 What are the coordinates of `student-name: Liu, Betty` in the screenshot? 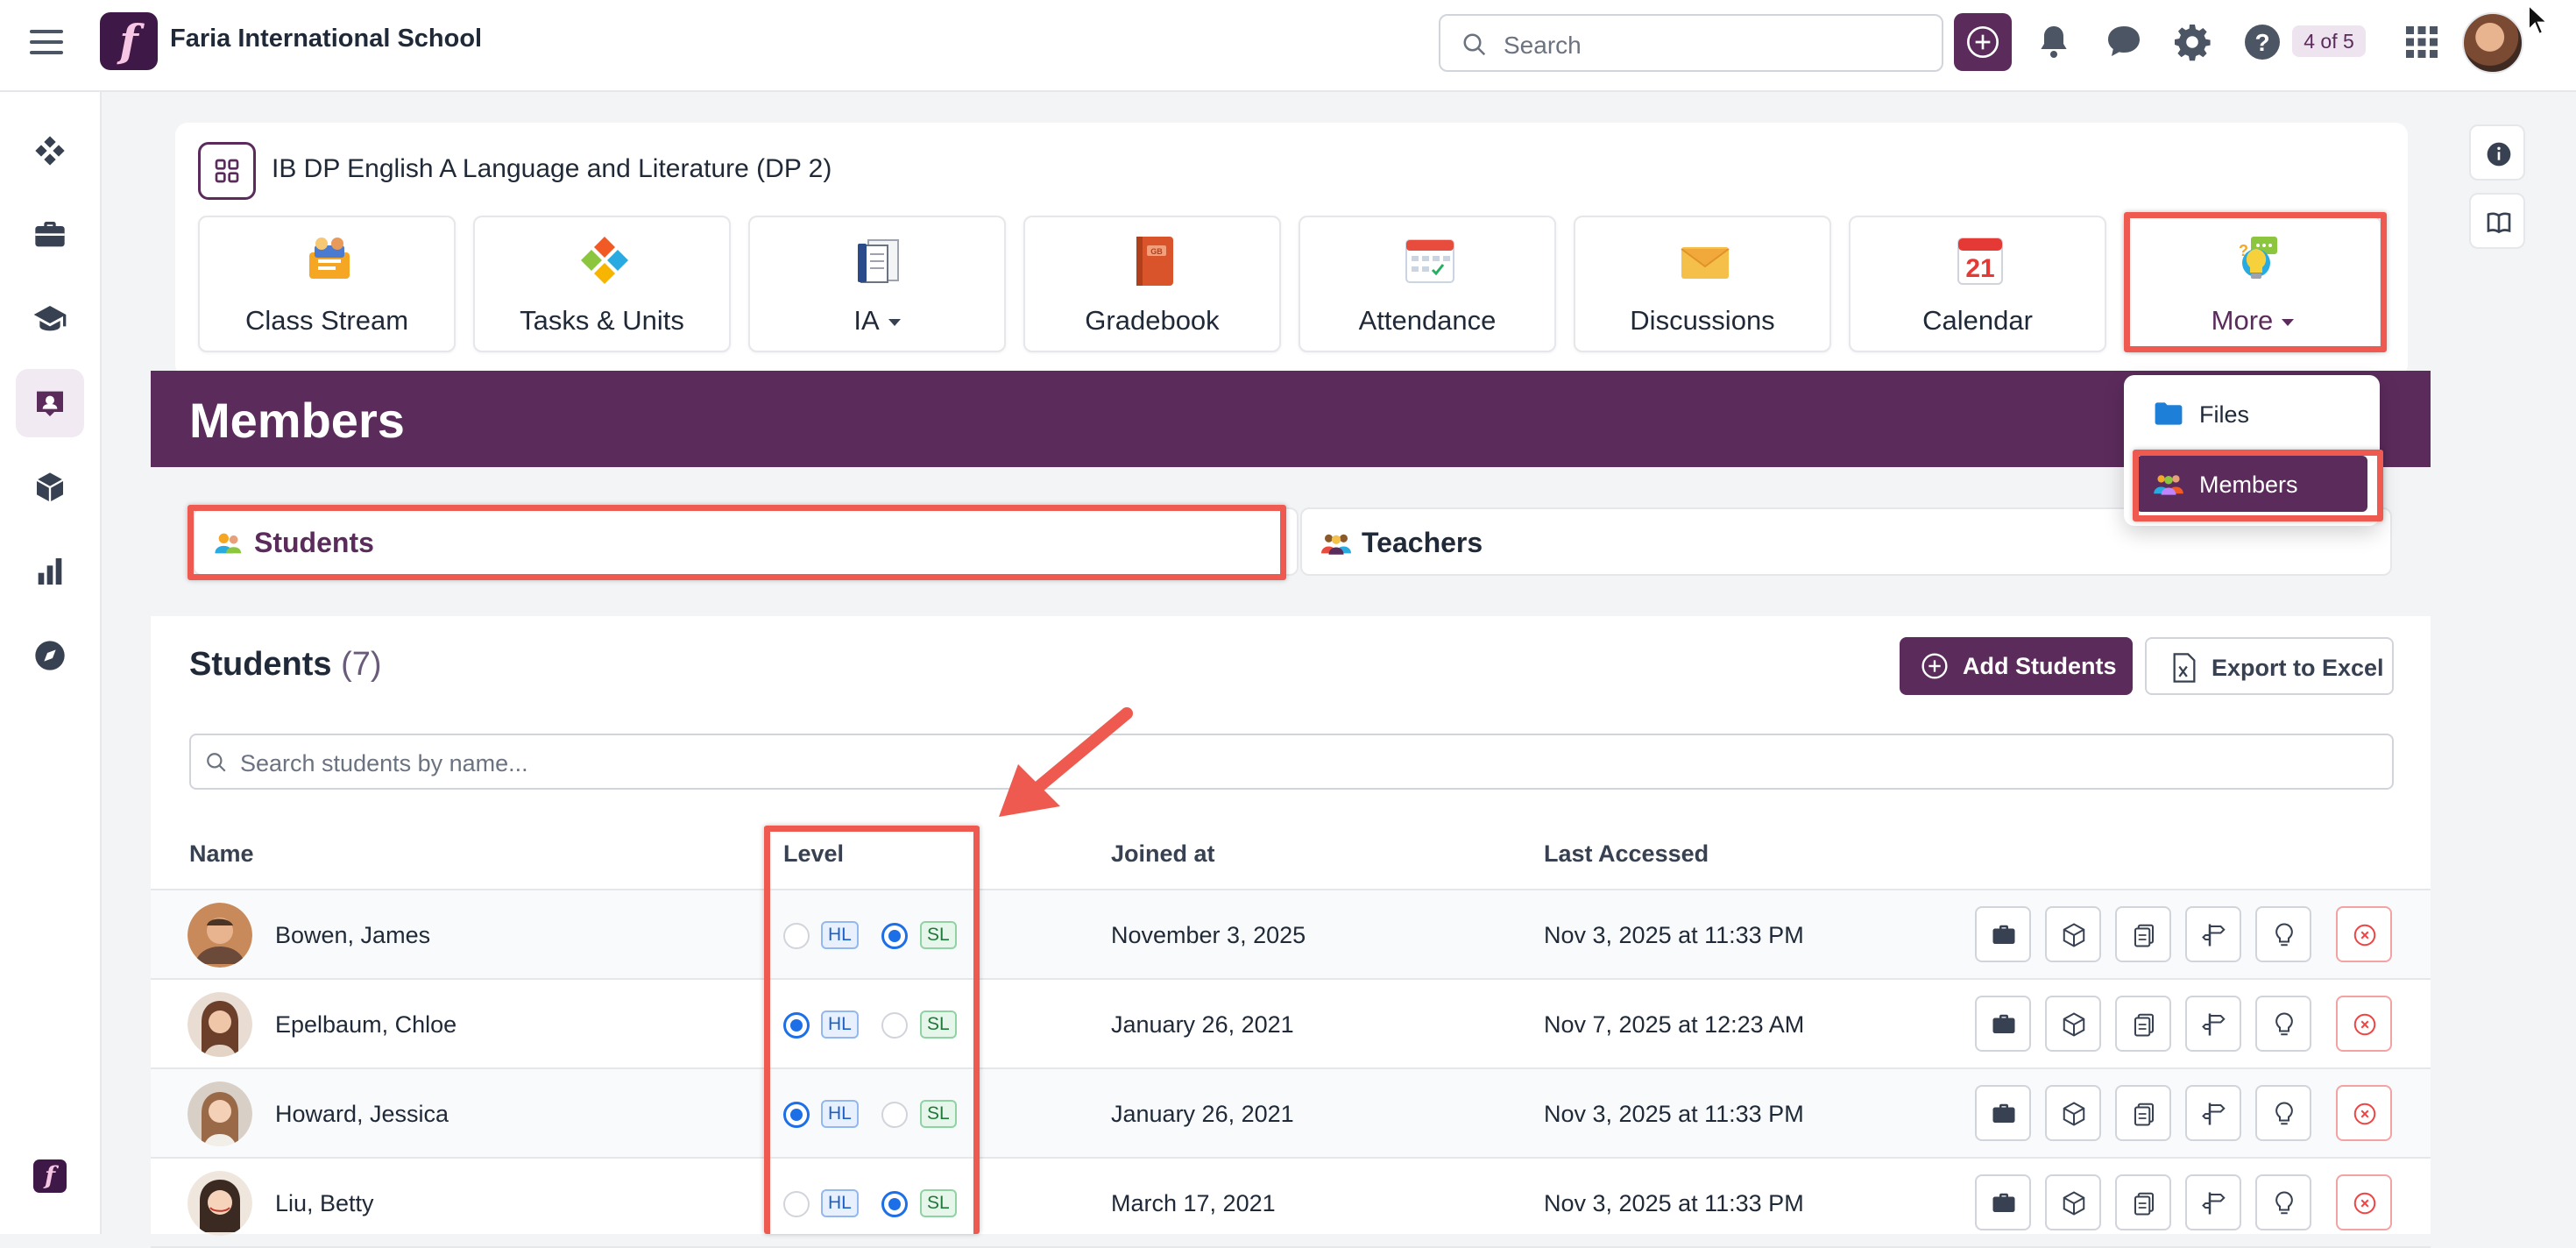 It's located at (324, 1203).